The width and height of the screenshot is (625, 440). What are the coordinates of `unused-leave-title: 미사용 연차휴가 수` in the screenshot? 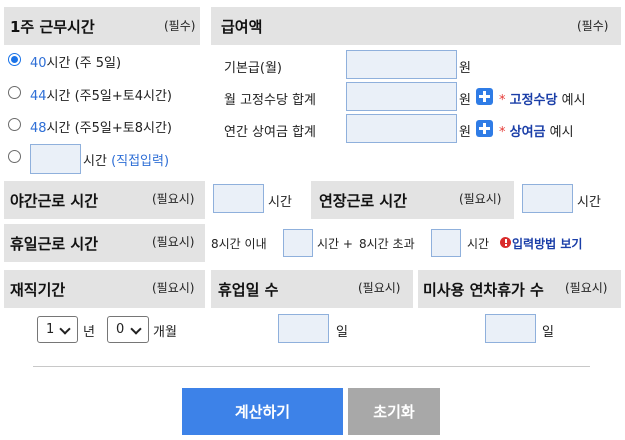 It's located at (483, 290).